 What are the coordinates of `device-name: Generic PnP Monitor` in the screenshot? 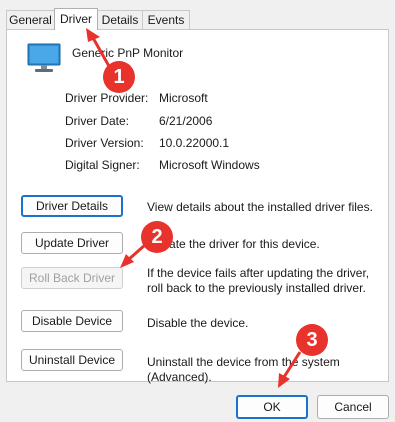 It's located at (128, 53).